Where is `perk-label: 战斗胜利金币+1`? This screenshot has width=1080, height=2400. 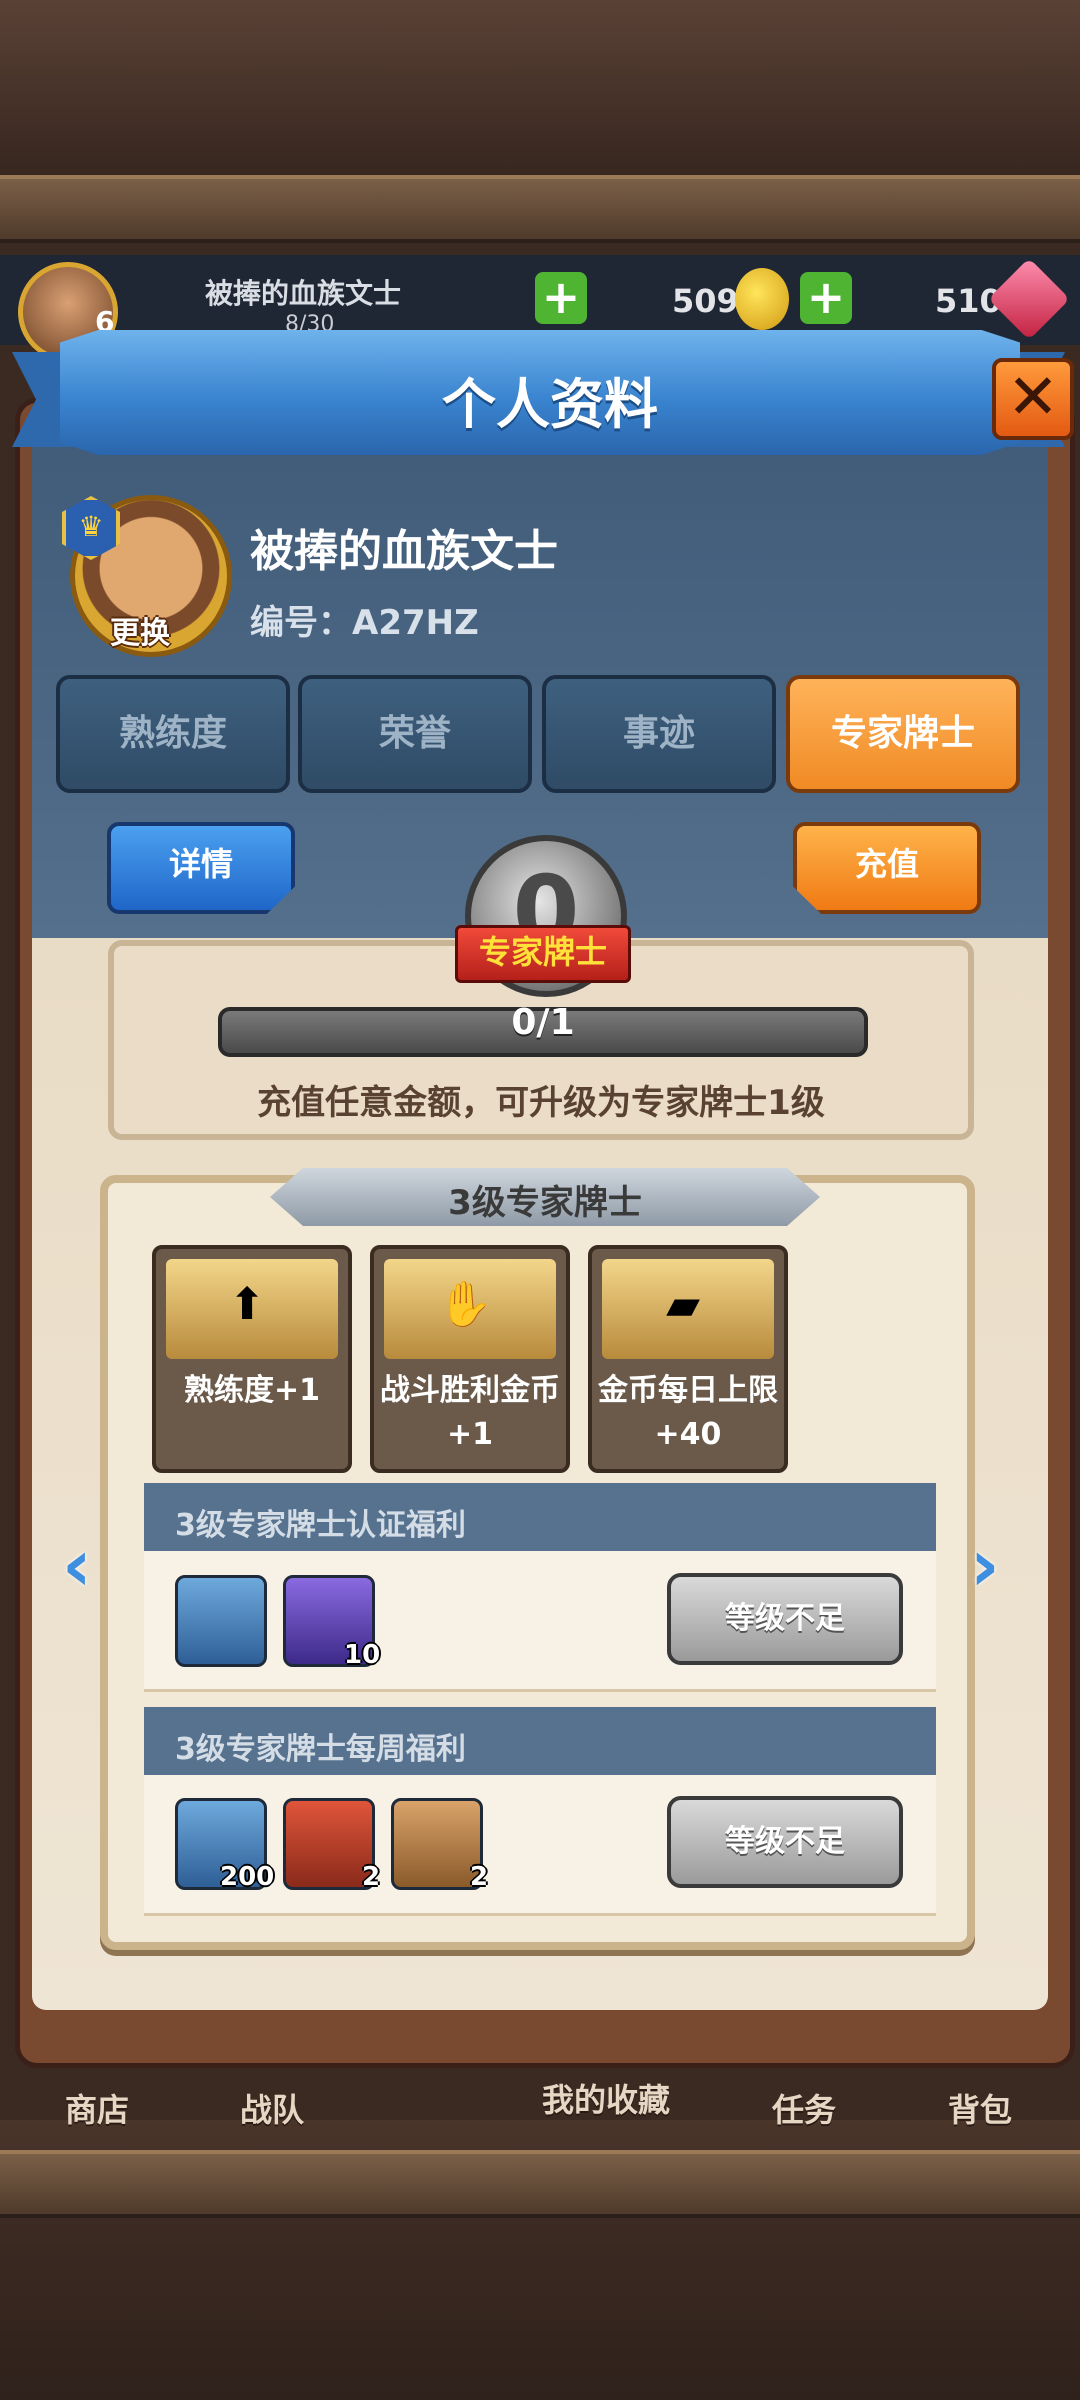 perk-label: 战斗胜利金币+1 is located at coordinates (470, 1412).